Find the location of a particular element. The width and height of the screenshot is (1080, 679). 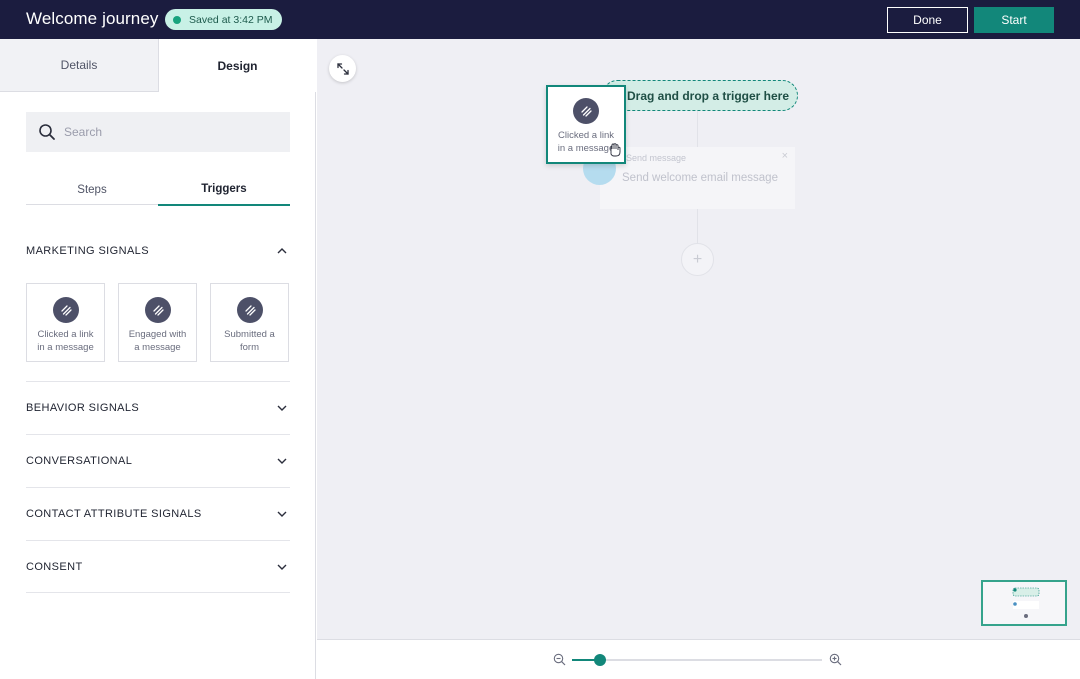

canvas-minimap is located at coordinates (1024, 603).